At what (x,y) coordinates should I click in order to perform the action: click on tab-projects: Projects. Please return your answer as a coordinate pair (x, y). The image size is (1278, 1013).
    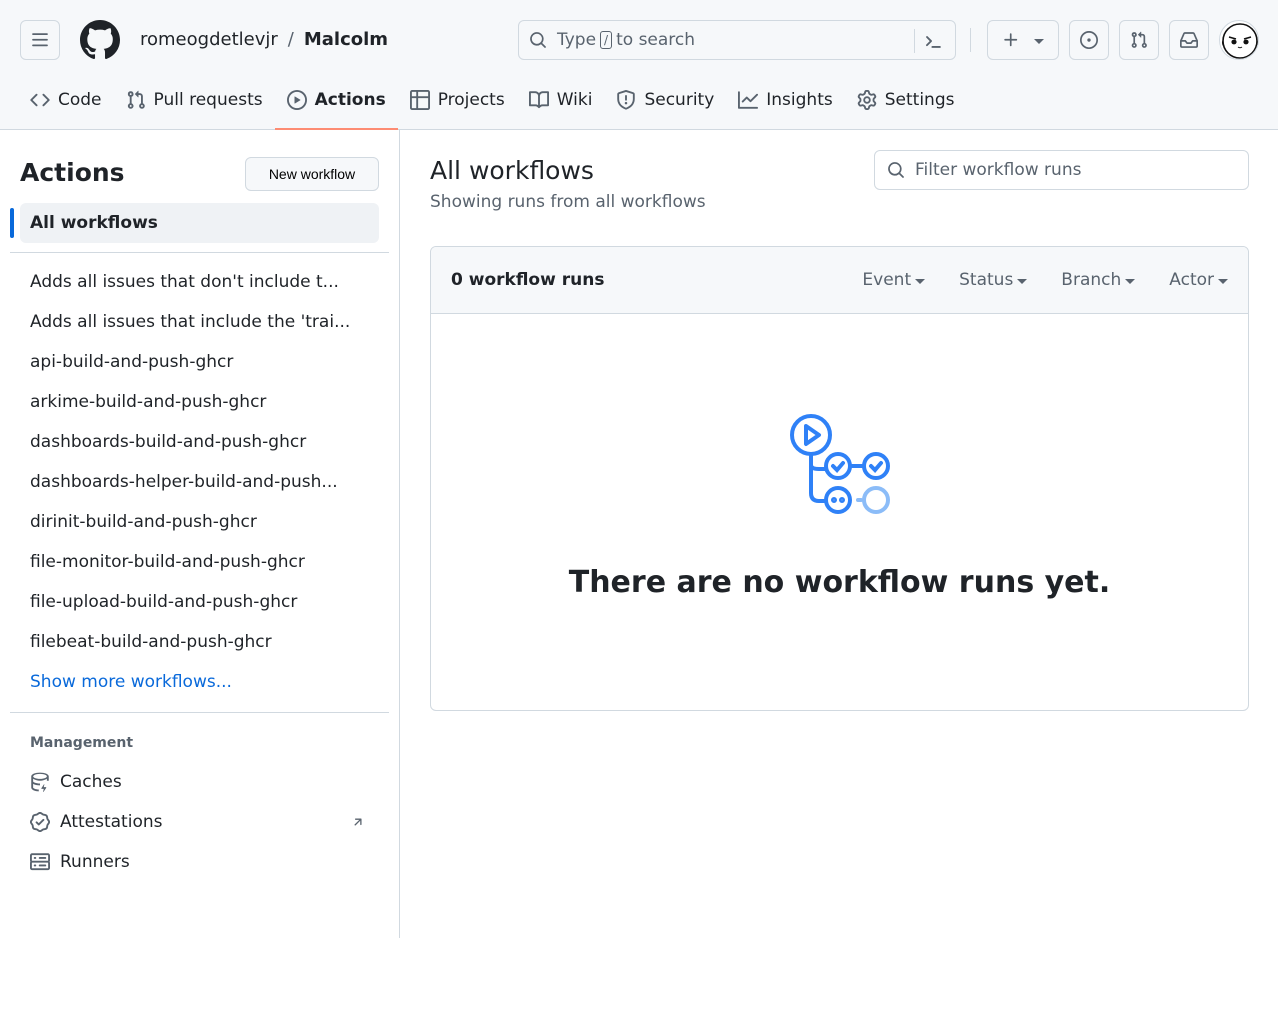
    Looking at the image, I should click on (457, 100).